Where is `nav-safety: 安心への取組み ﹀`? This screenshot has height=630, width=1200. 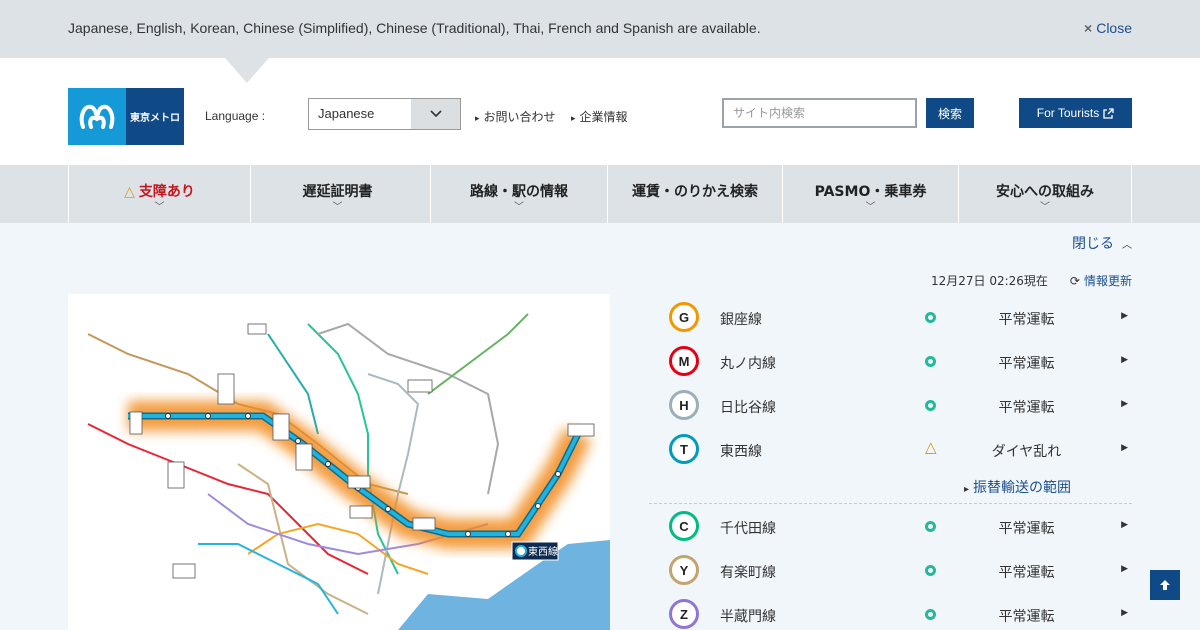
nav-safety: 安心への取組み ﹀ is located at coordinates (1045, 194).